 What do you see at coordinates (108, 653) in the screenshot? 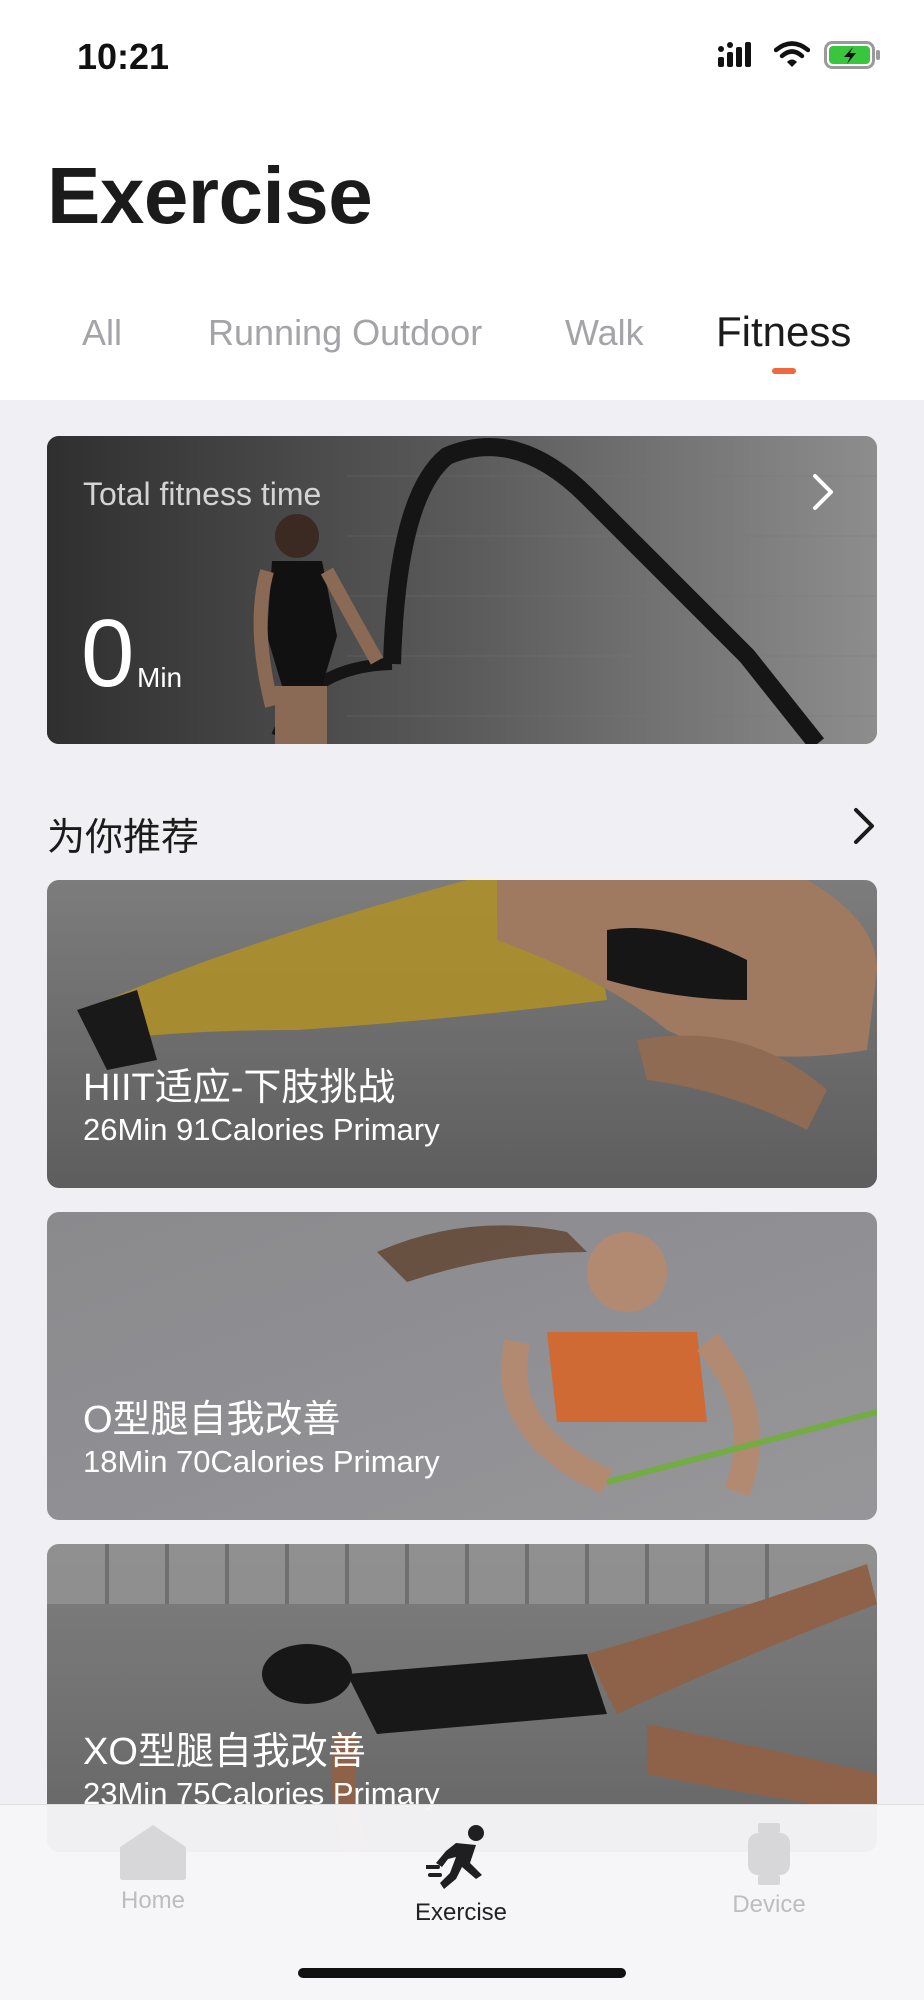
I see `total-fitness-value: 0` at bounding box center [108, 653].